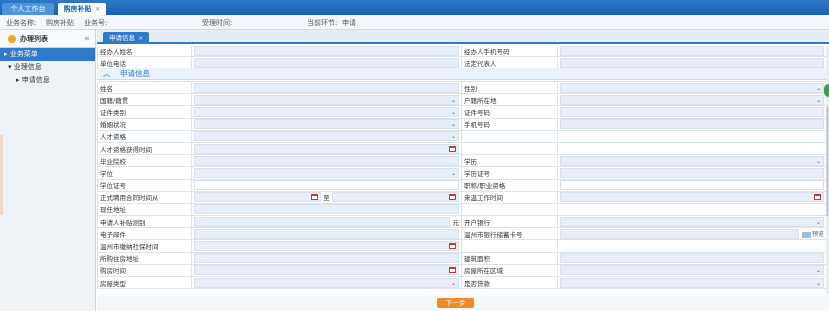  I want to click on subsidy-type-input, so click(322, 221).